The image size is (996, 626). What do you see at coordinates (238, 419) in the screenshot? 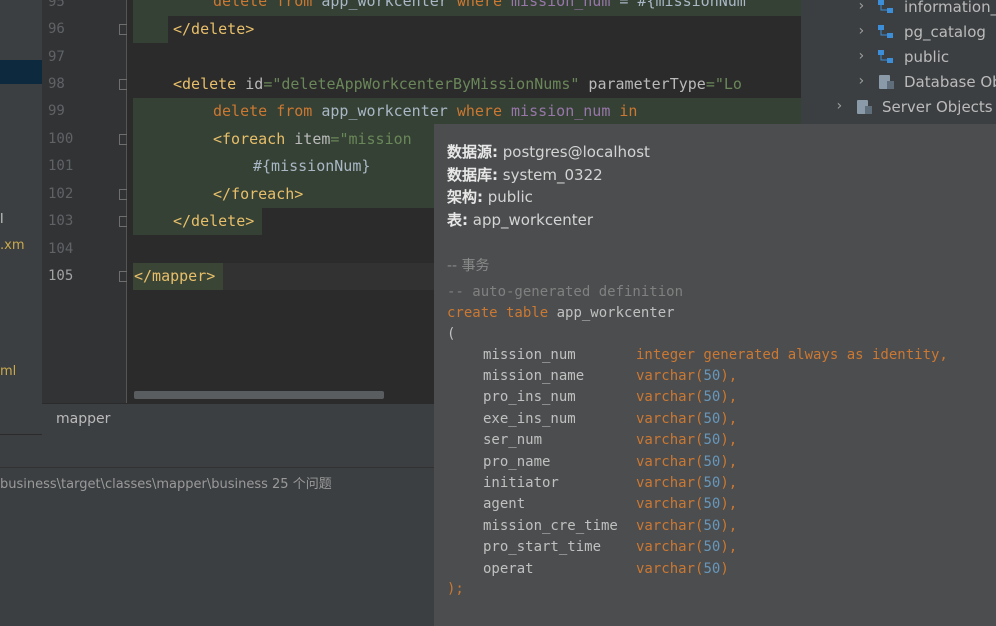
I see `breadcrumb: mapper` at bounding box center [238, 419].